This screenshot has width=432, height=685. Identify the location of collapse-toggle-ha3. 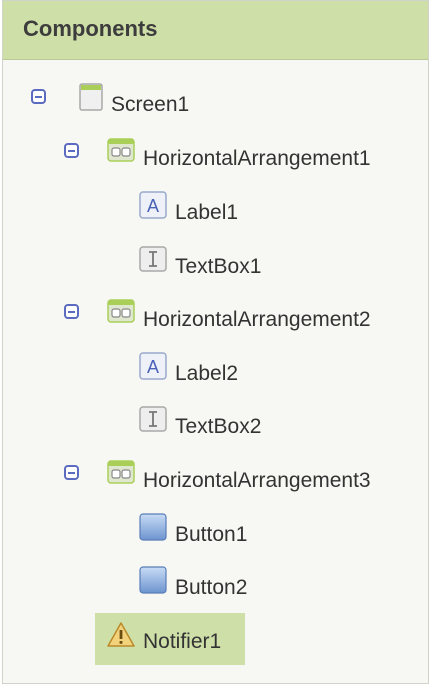
(71, 472).